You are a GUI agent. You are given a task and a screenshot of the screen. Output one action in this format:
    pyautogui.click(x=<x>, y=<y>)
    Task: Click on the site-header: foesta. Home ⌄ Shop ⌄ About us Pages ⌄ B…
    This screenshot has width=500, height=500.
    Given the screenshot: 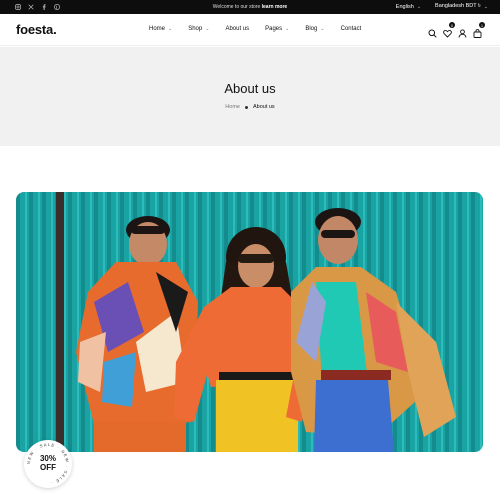 What is the action you would take?
    pyautogui.click(x=250, y=30)
    